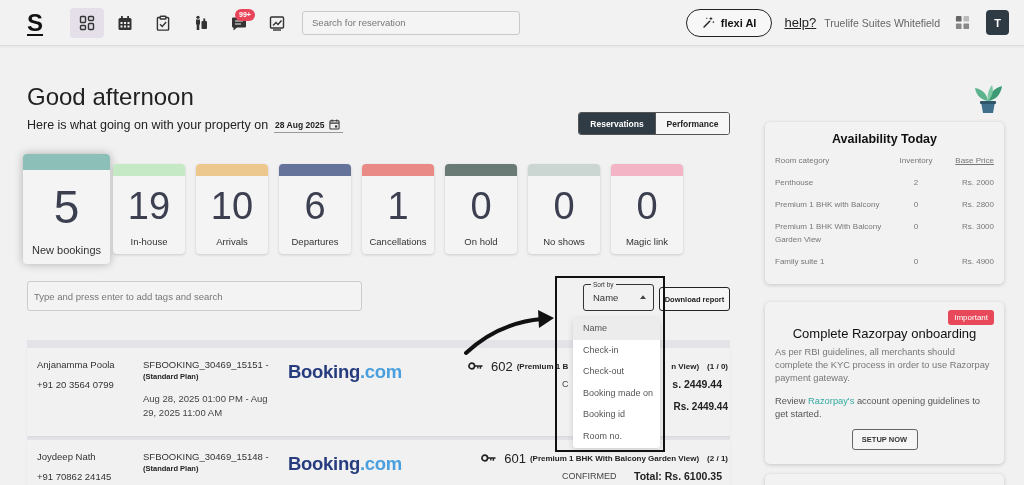 The width and height of the screenshot is (1024, 485). Describe the element at coordinates (149, 206) in the screenshot. I see `stat-value: 19` at that location.